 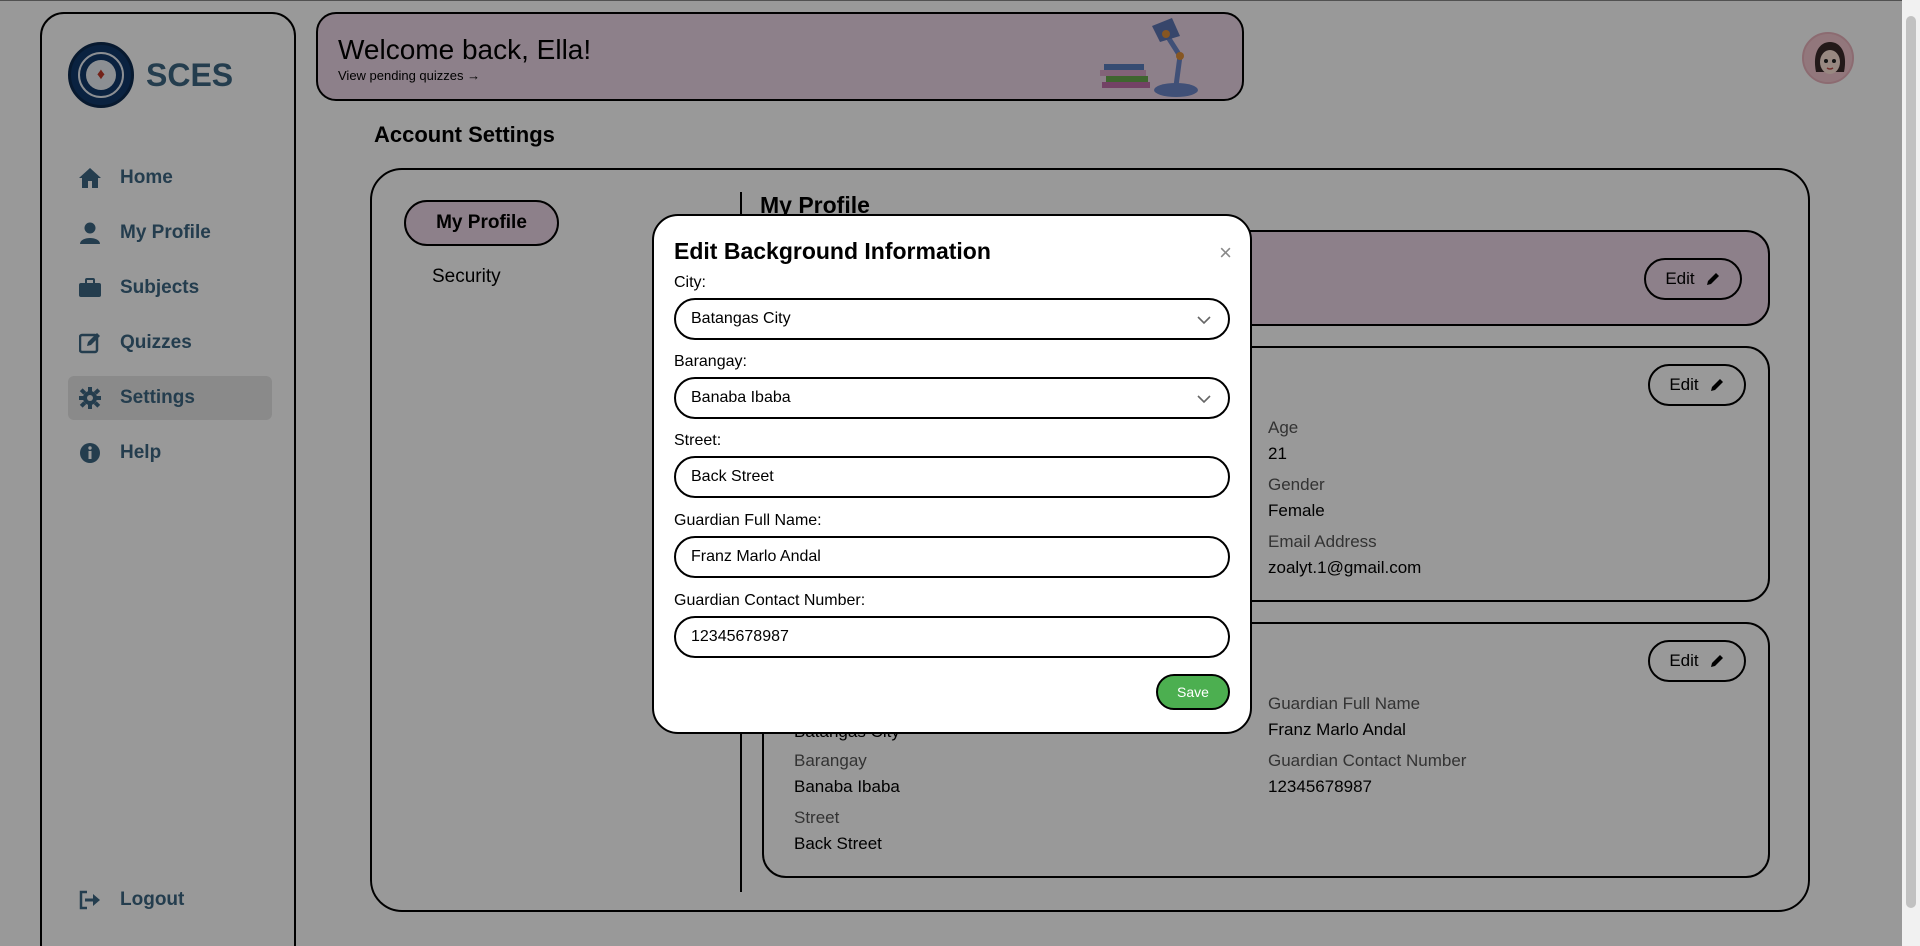 I want to click on barangay-select-group: Barangay: Banaba Ibaba, so click(x=952, y=386).